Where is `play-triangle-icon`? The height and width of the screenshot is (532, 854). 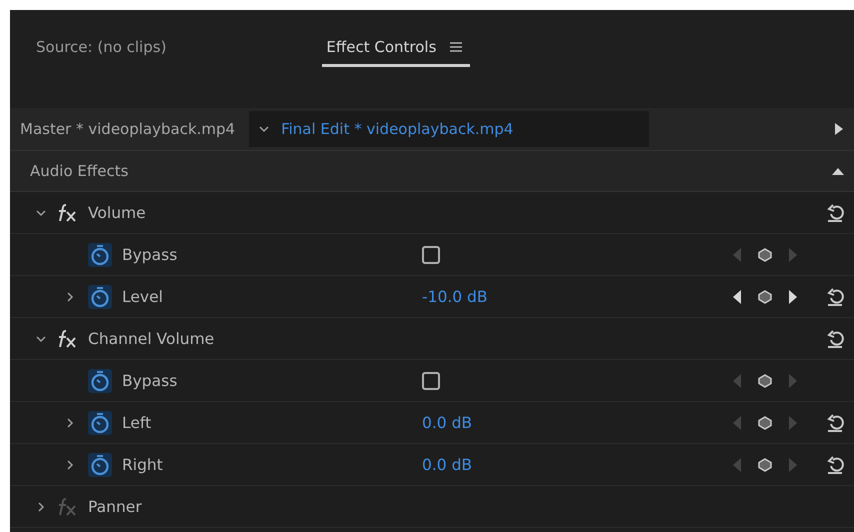
play-triangle-icon is located at coordinates (839, 129).